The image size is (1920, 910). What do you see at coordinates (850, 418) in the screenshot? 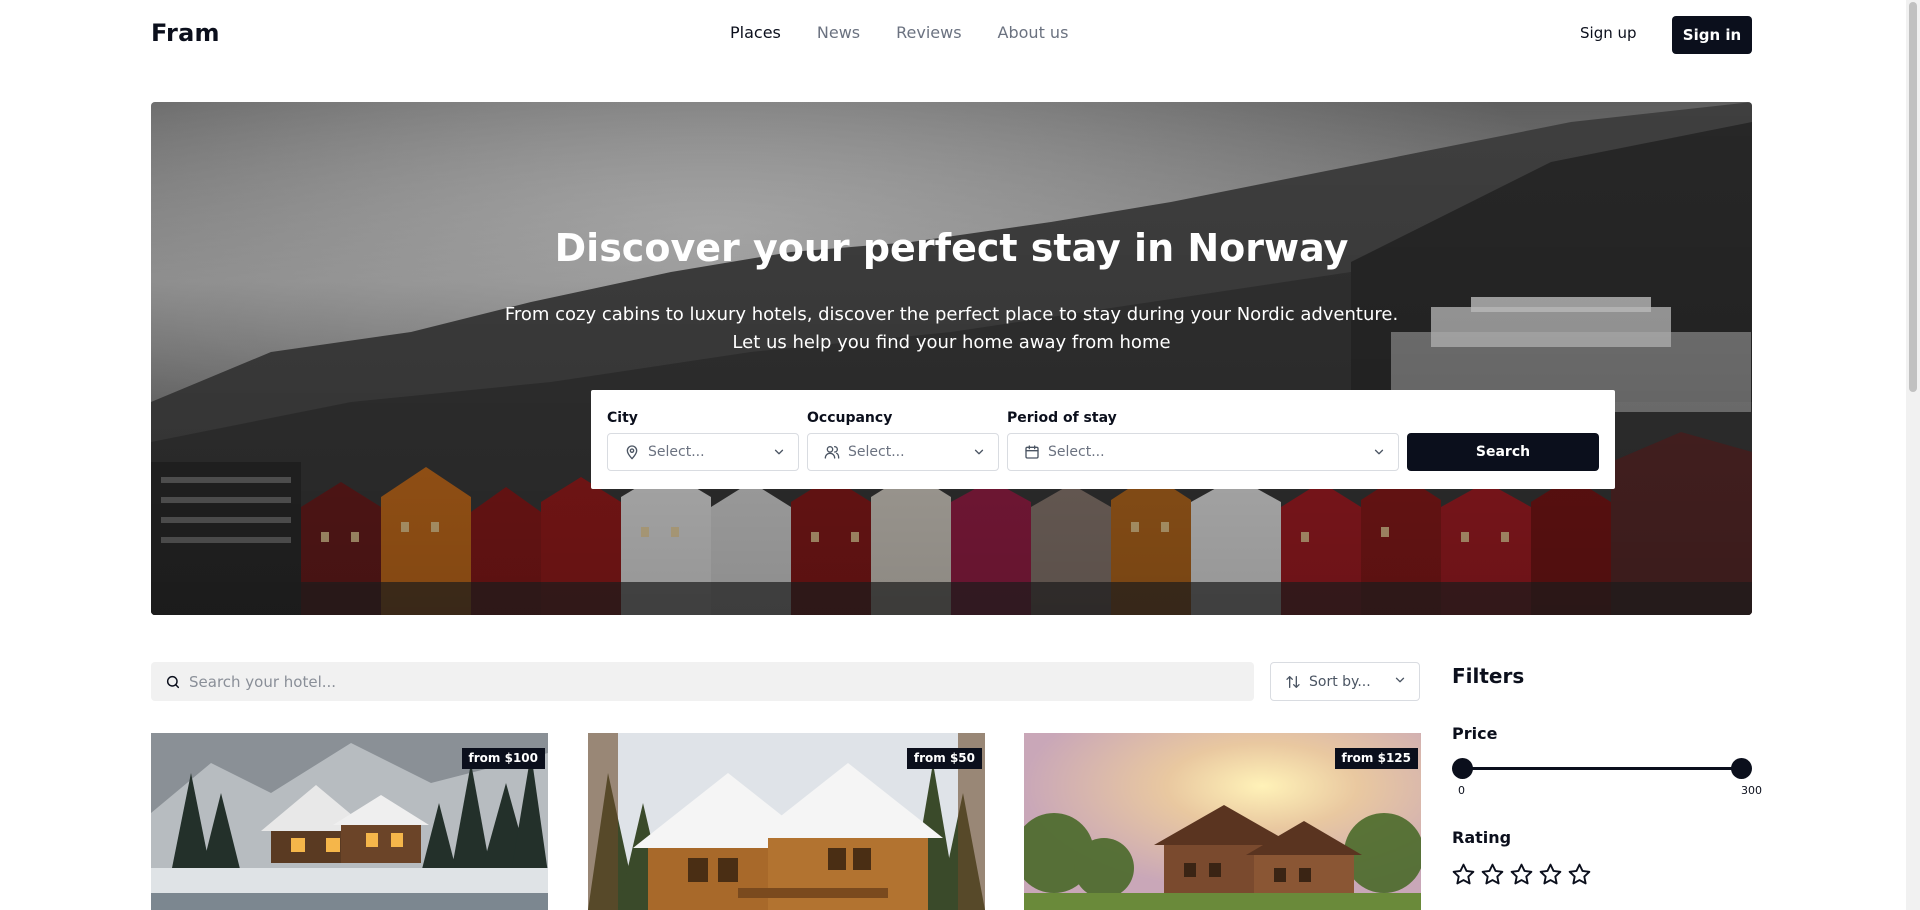
I see `occupancy-label: Occupancy` at bounding box center [850, 418].